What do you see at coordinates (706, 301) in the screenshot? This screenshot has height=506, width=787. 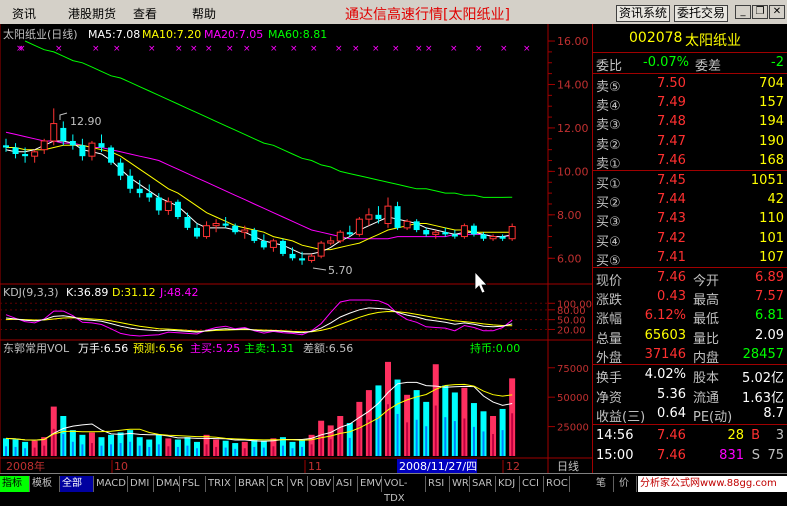 I see `stat-label: 最高` at bounding box center [706, 301].